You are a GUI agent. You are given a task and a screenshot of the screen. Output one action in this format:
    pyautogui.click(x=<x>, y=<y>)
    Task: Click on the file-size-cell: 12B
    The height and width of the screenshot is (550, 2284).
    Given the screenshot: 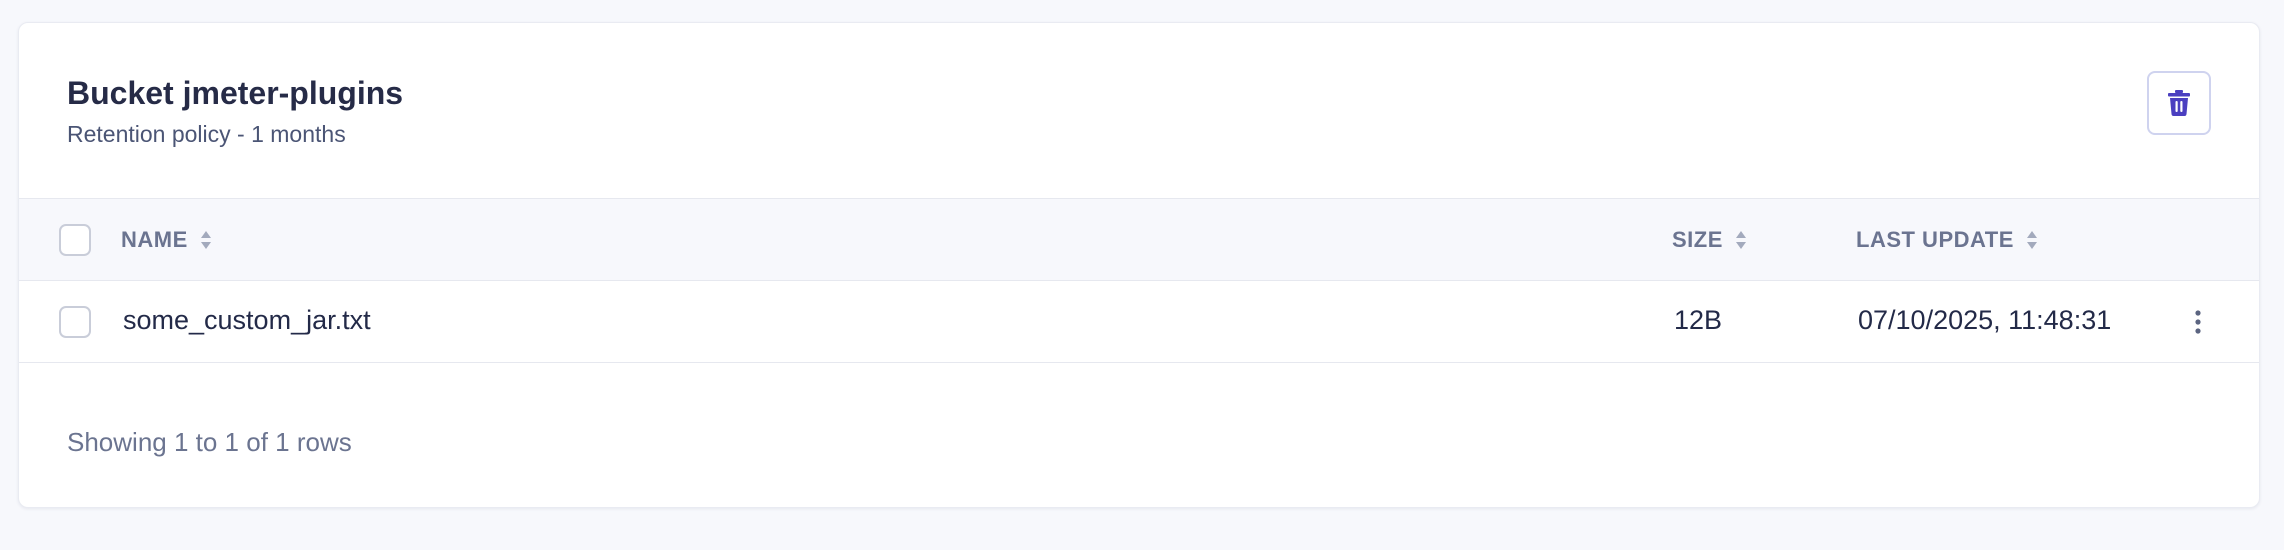 What is the action you would take?
    pyautogui.click(x=1698, y=320)
    